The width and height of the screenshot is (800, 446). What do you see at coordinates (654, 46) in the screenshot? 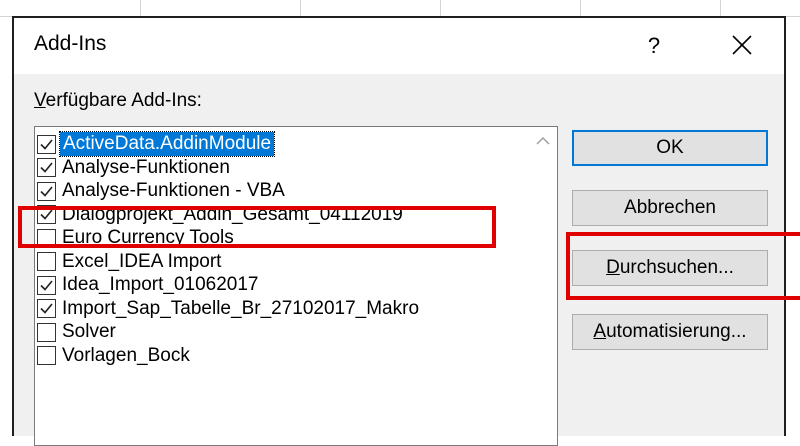
I see `help-button: ?` at bounding box center [654, 46].